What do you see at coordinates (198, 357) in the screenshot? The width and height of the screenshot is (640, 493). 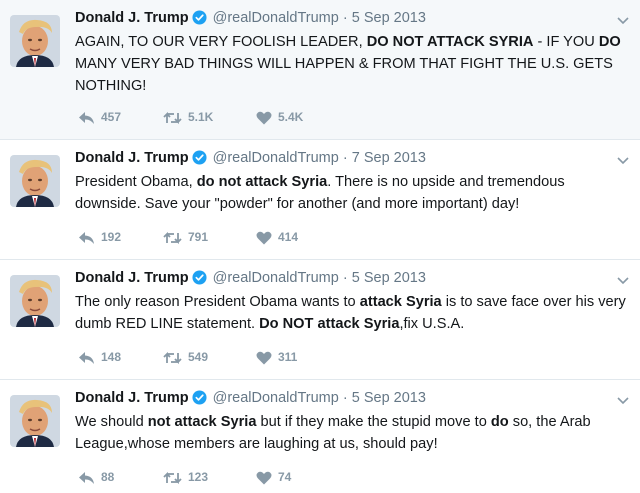 I see `retweet-count: 549` at bounding box center [198, 357].